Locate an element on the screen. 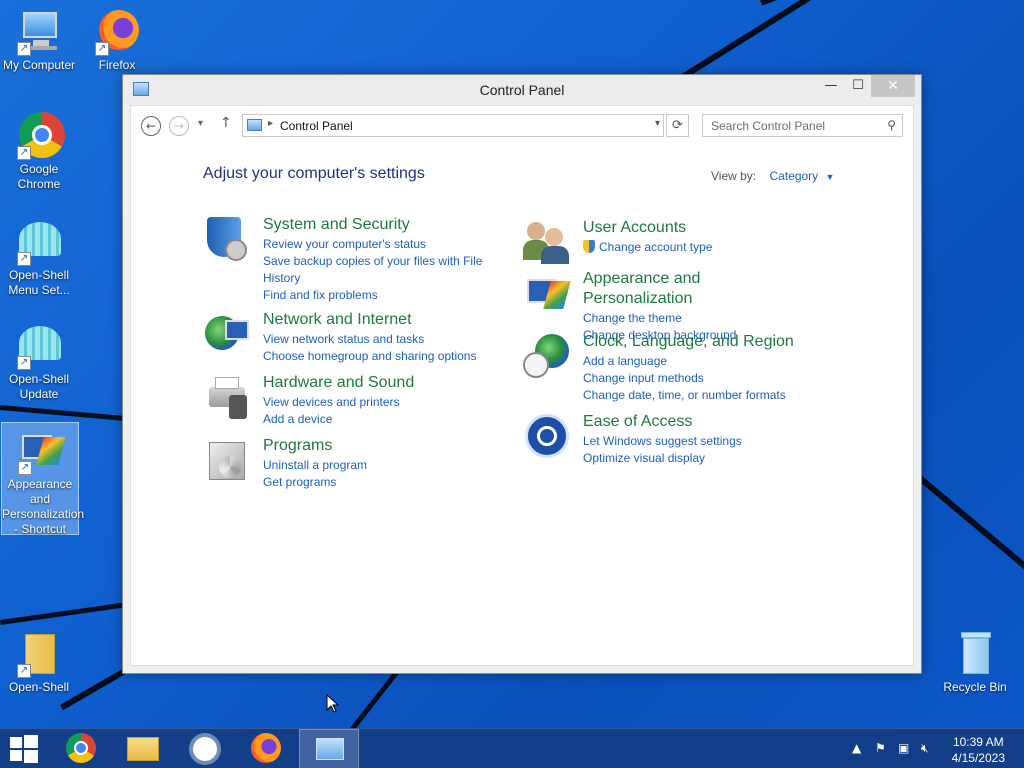 This screenshot has height=768, width=1024. taskbar-firefox is located at coordinates (267, 748).